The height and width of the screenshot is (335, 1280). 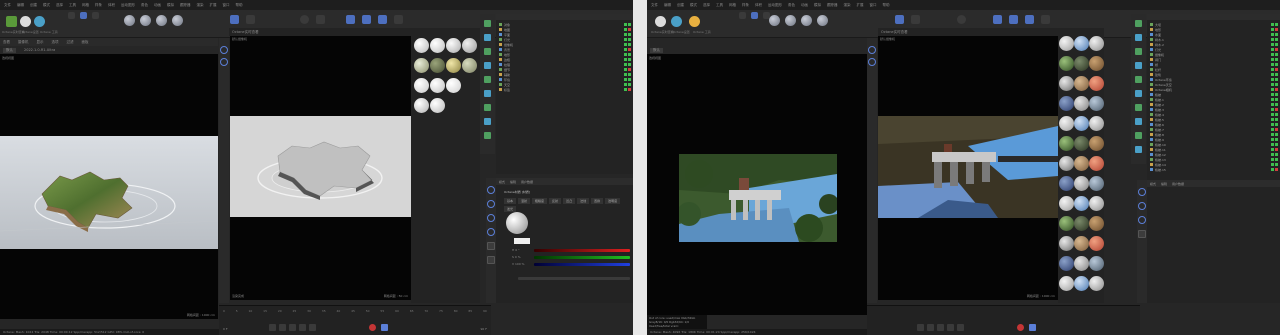 I want to click on menu-item-15: 渲染, so click(x=847, y=5).